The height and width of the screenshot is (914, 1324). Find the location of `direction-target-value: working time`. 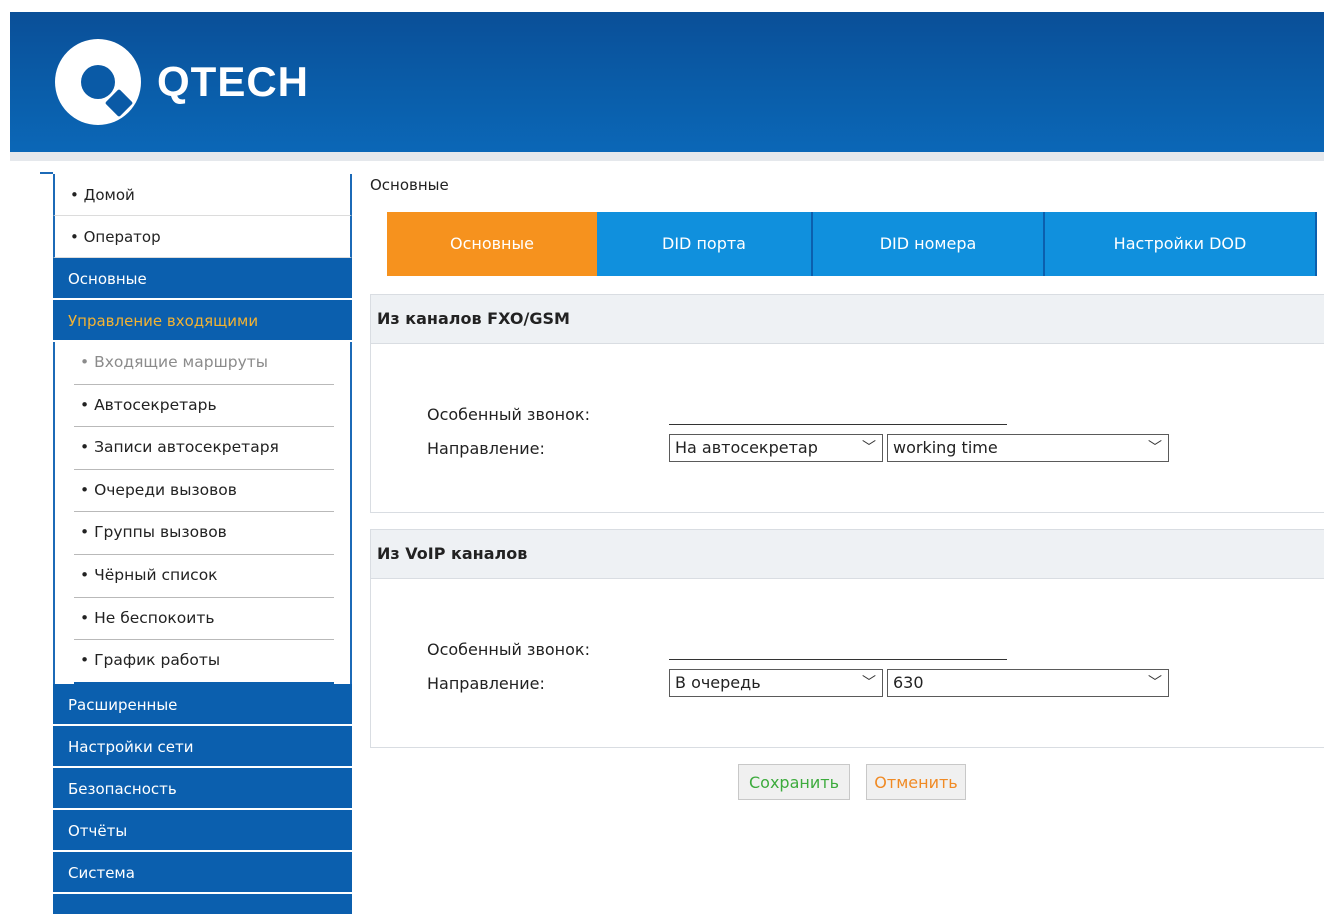

direction-target-value: working time is located at coordinates (945, 447).